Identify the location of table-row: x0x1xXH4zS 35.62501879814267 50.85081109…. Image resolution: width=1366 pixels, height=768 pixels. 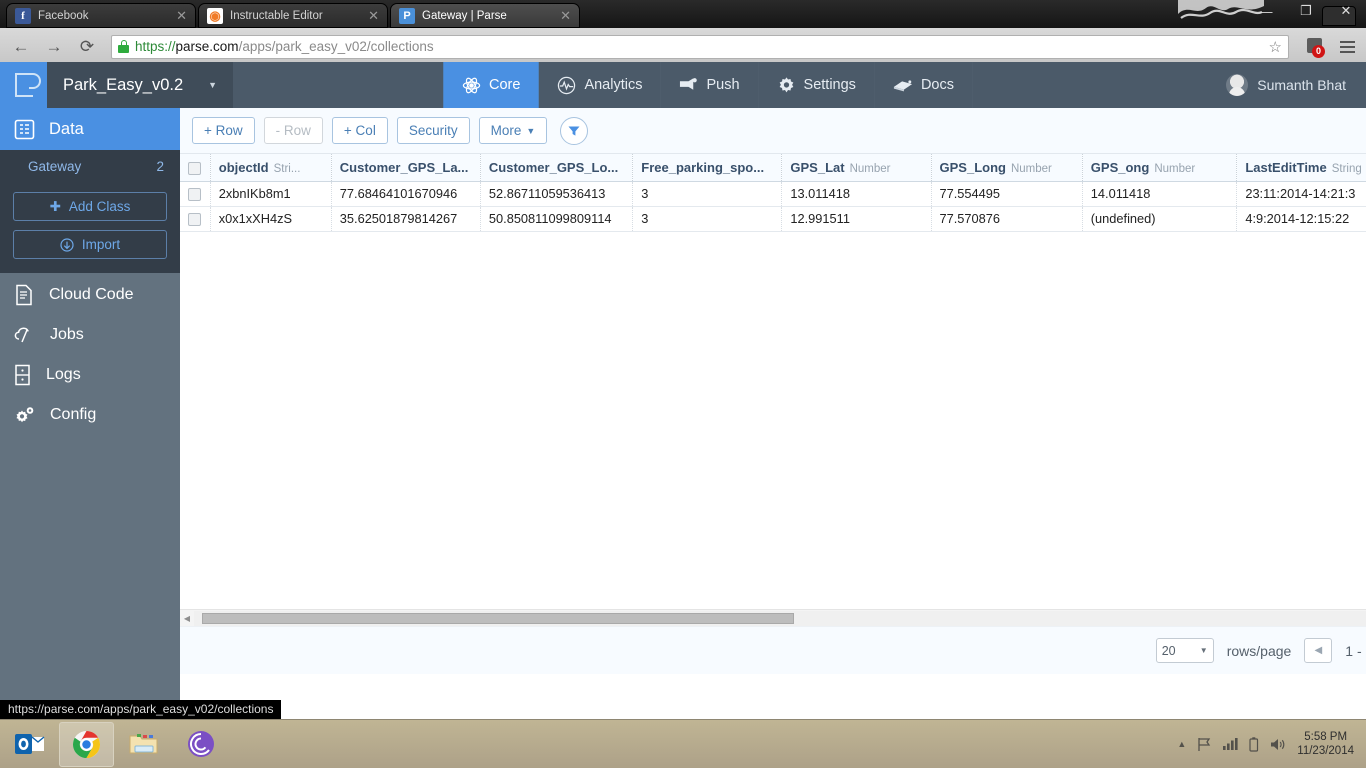
(773, 219).